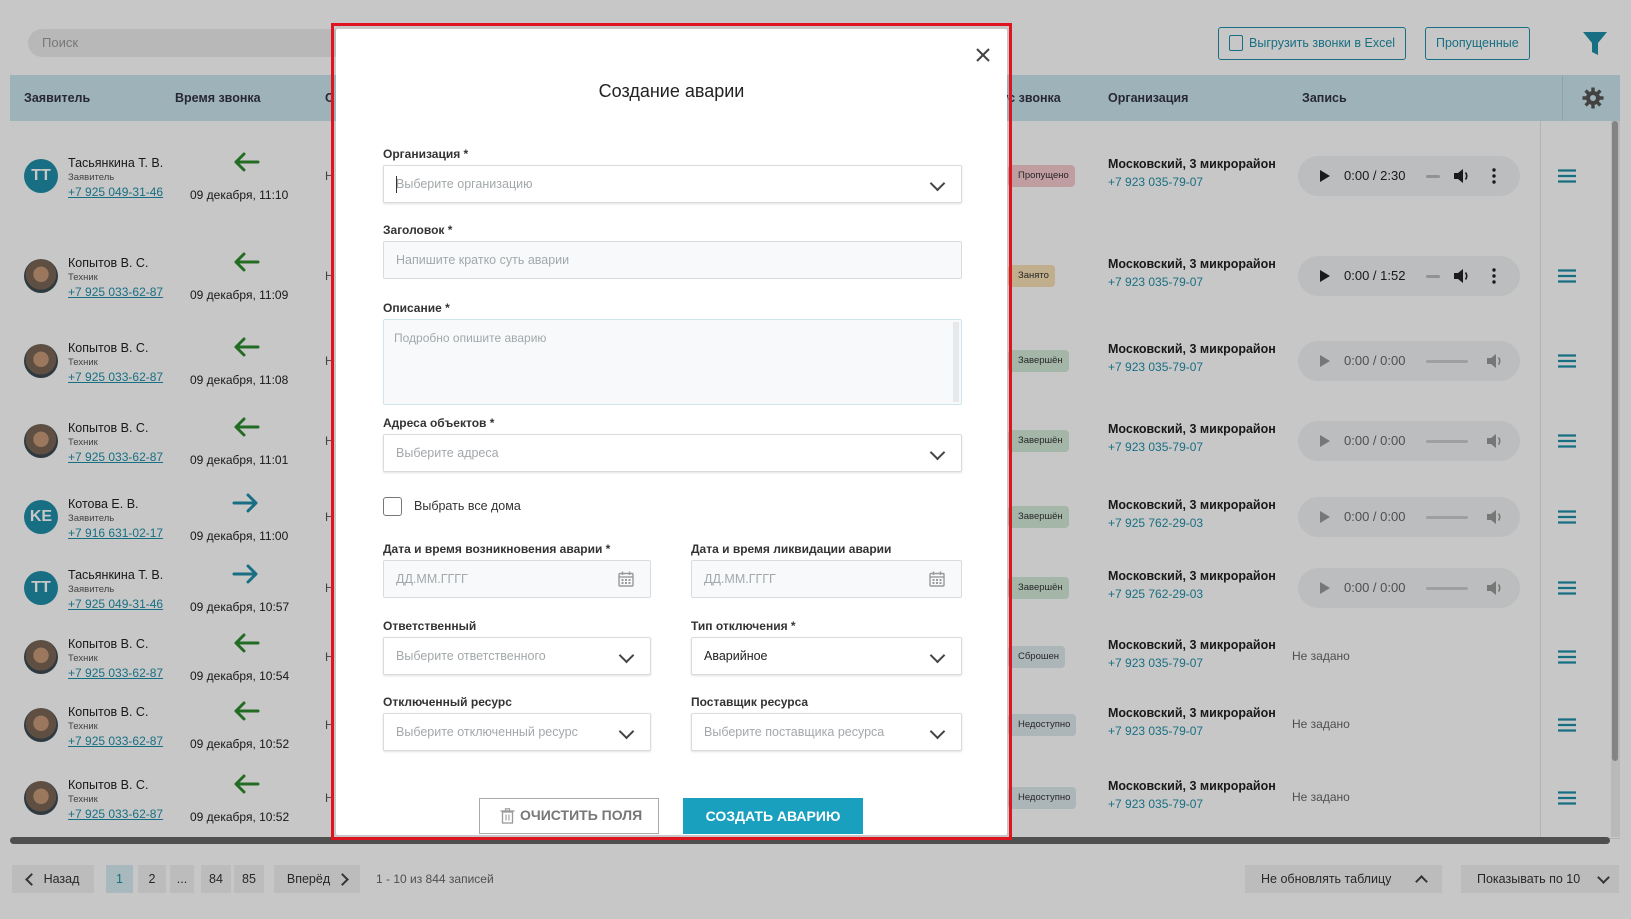 The height and width of the screenshot is (919, 1631). I want to click on addresses-placeholder: Выберите адреса, so click(447, 453).